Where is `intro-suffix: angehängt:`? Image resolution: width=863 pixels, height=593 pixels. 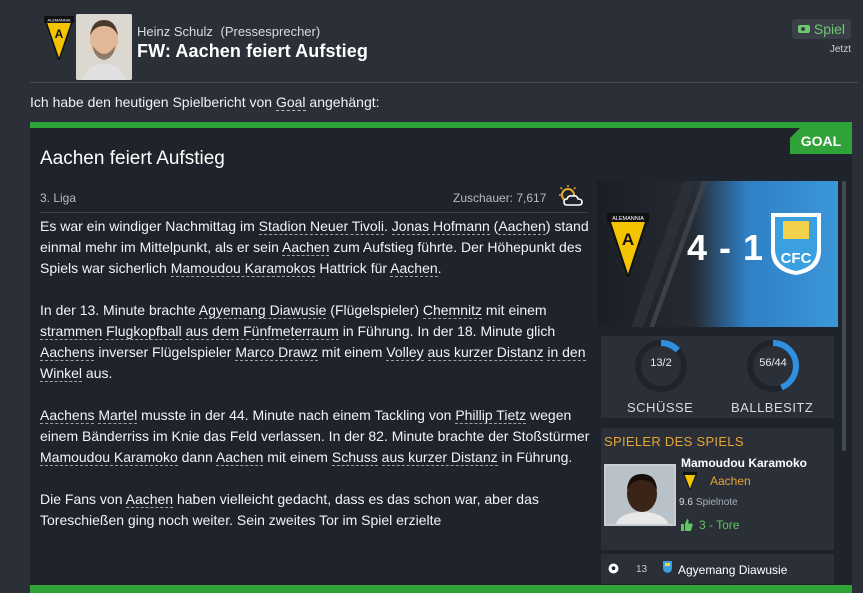
intro-suffix: angehängt: is located at coordinates (342, 102).